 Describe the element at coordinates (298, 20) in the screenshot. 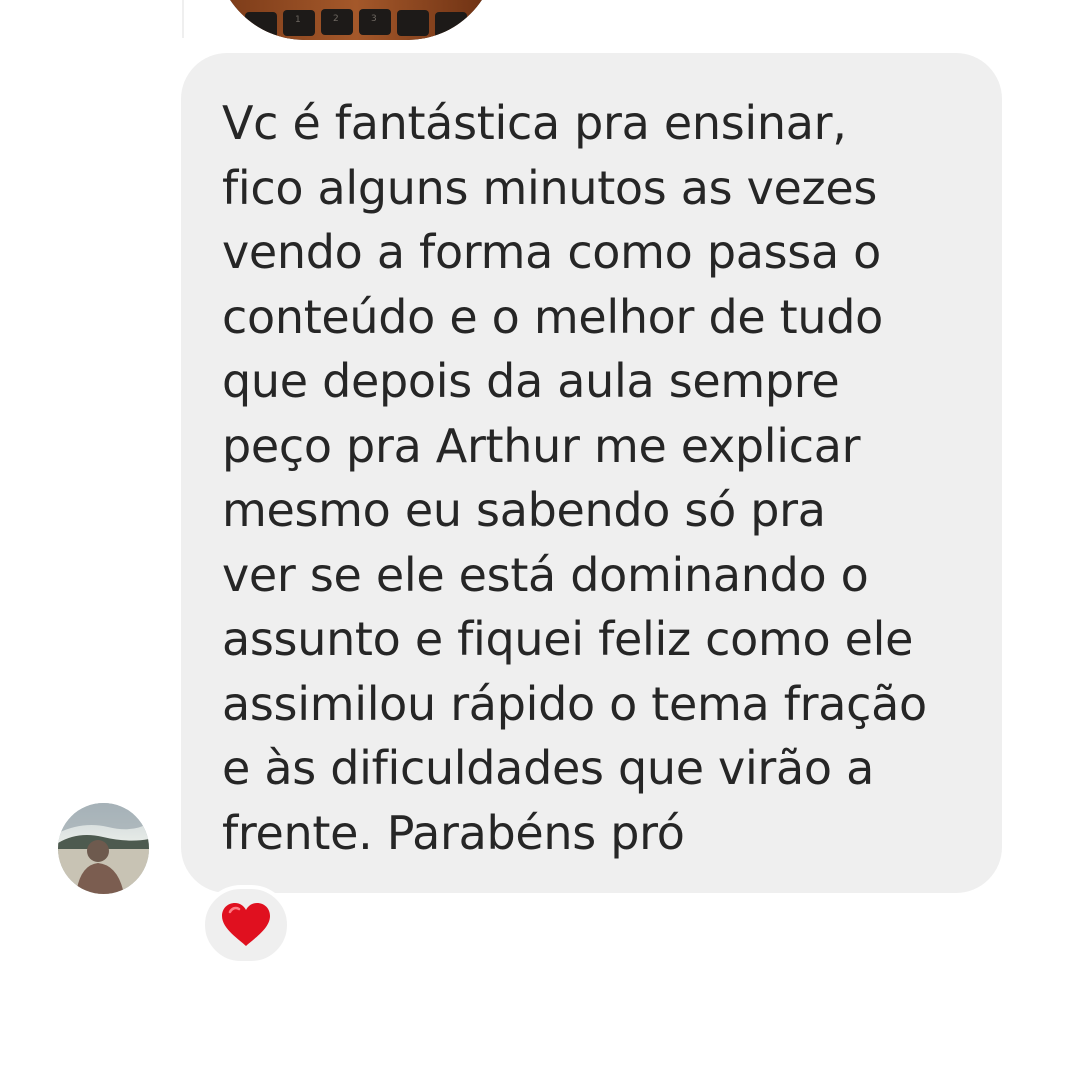

I see `svg-text: 1` at that location.